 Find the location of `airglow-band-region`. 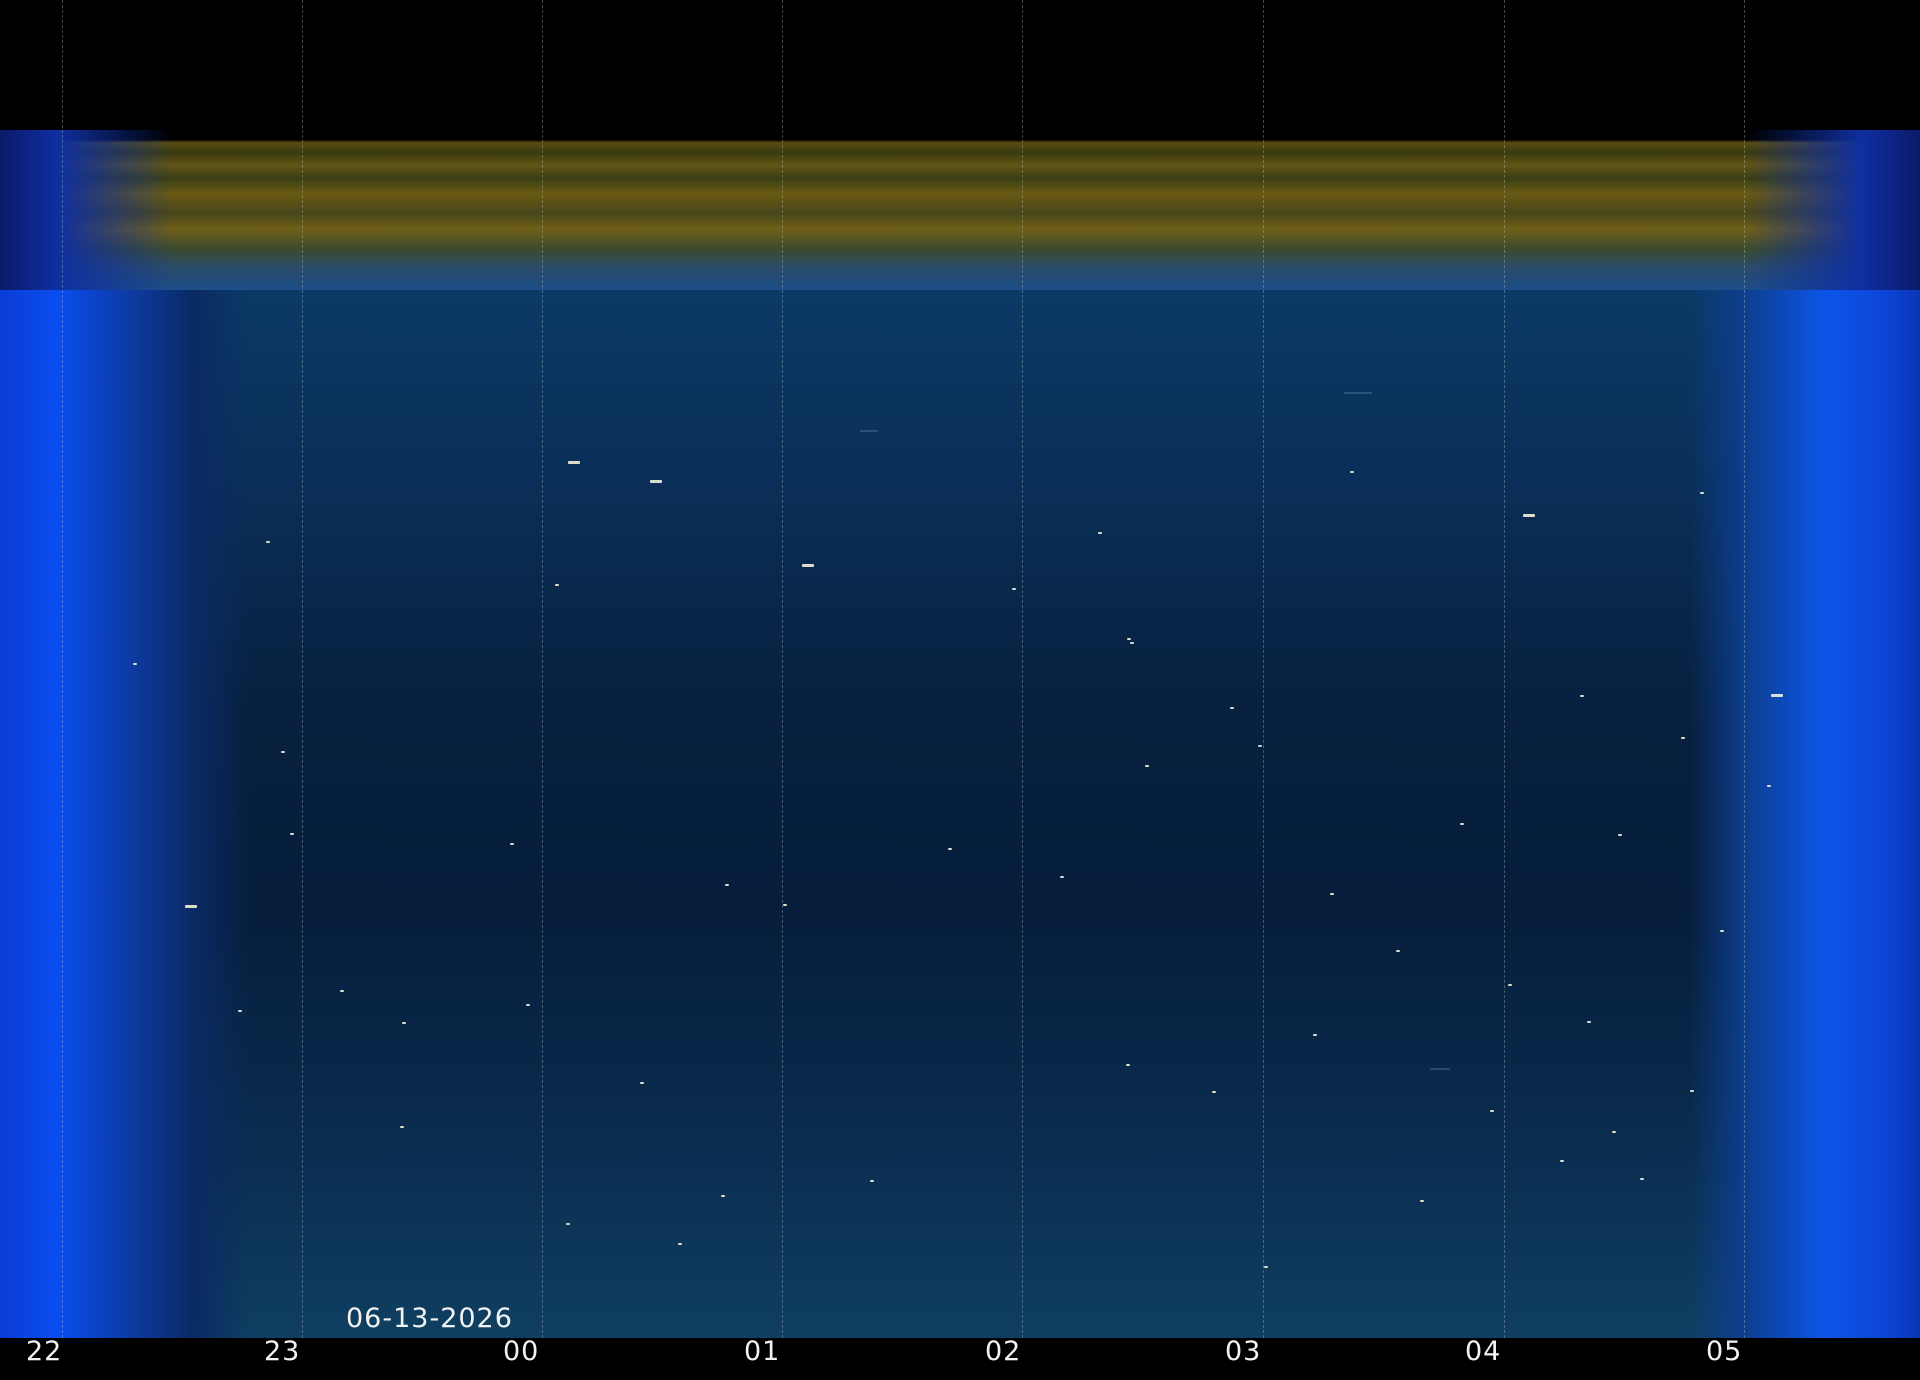

airglow-band-region is located at coordinates (960, 210).